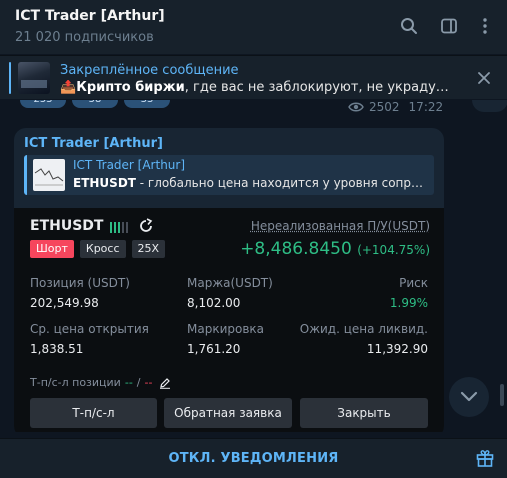 The width and height of the screenshot is (507, 478). Describe the element at coordinates (89, 329) in the screenshot. I see `entry-price-label: Ср. цена открытия` at that location.